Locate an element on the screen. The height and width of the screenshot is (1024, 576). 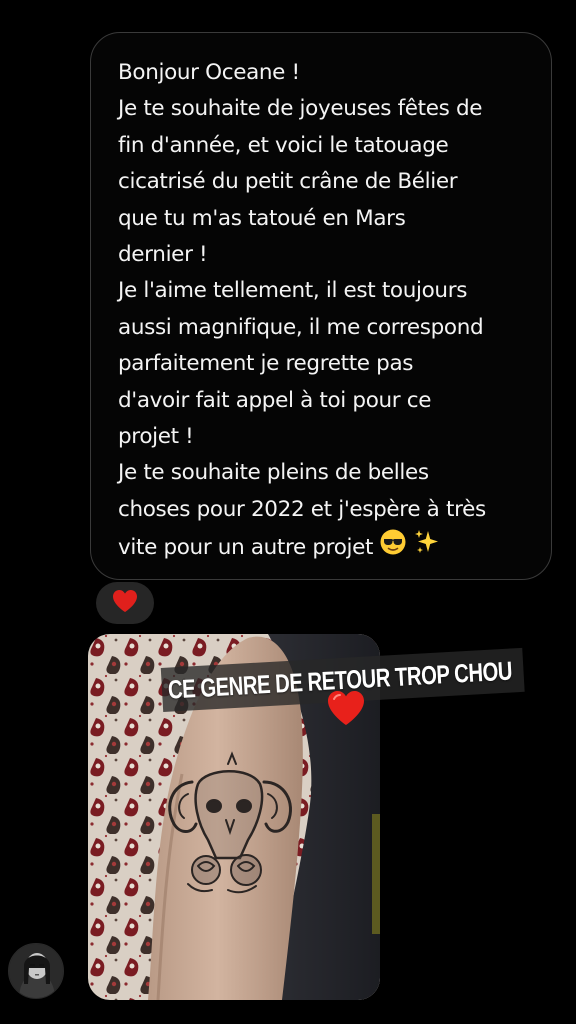
avatar is located at coordinates (36, 971).